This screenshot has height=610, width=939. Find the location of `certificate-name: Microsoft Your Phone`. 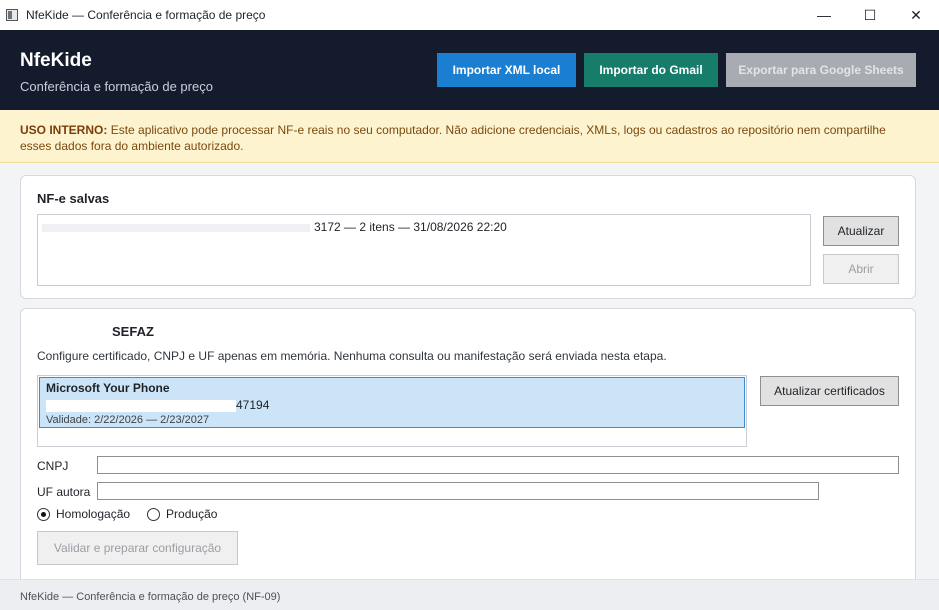

certificate-name: Microsoft Your Phone is located at coordinates (108, 388).